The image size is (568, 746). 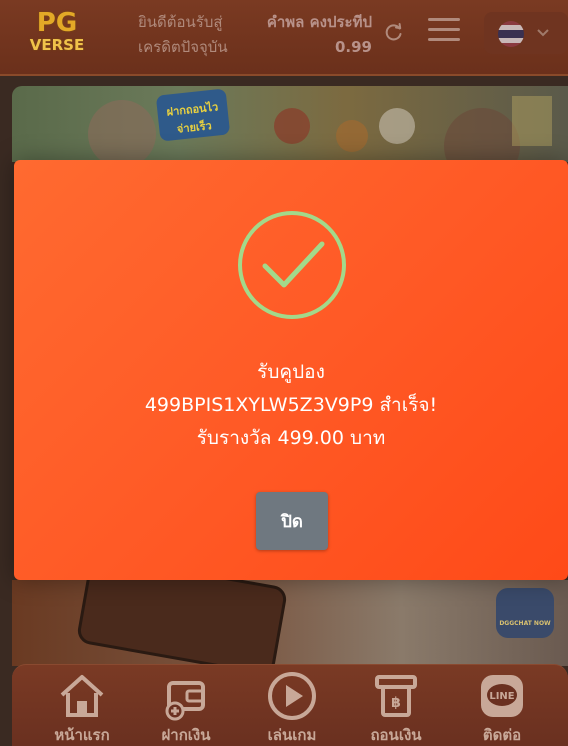 I want to click on hamburger-menu-icon, so click(x=444, y=32).